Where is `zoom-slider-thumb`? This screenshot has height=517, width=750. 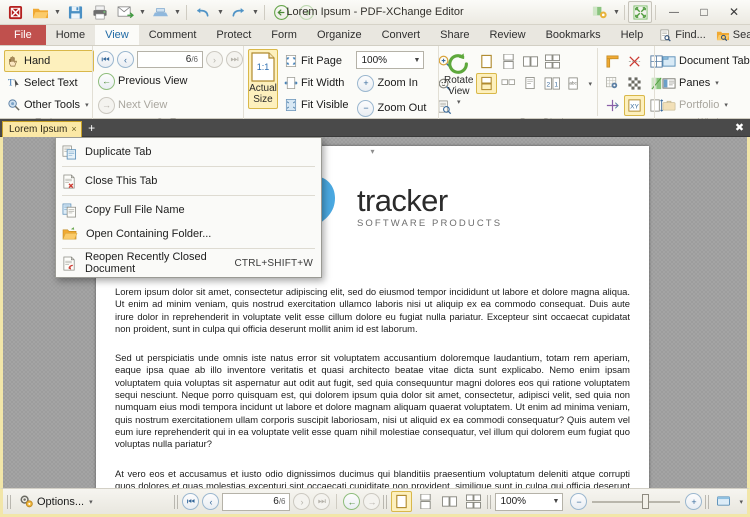
zoom-slider-thumb is located at coordinates (646, 501).